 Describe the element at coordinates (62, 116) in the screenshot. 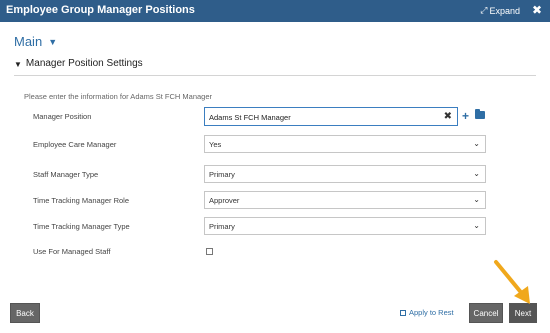

I see `manager-position-label: Manager Position` at that location.